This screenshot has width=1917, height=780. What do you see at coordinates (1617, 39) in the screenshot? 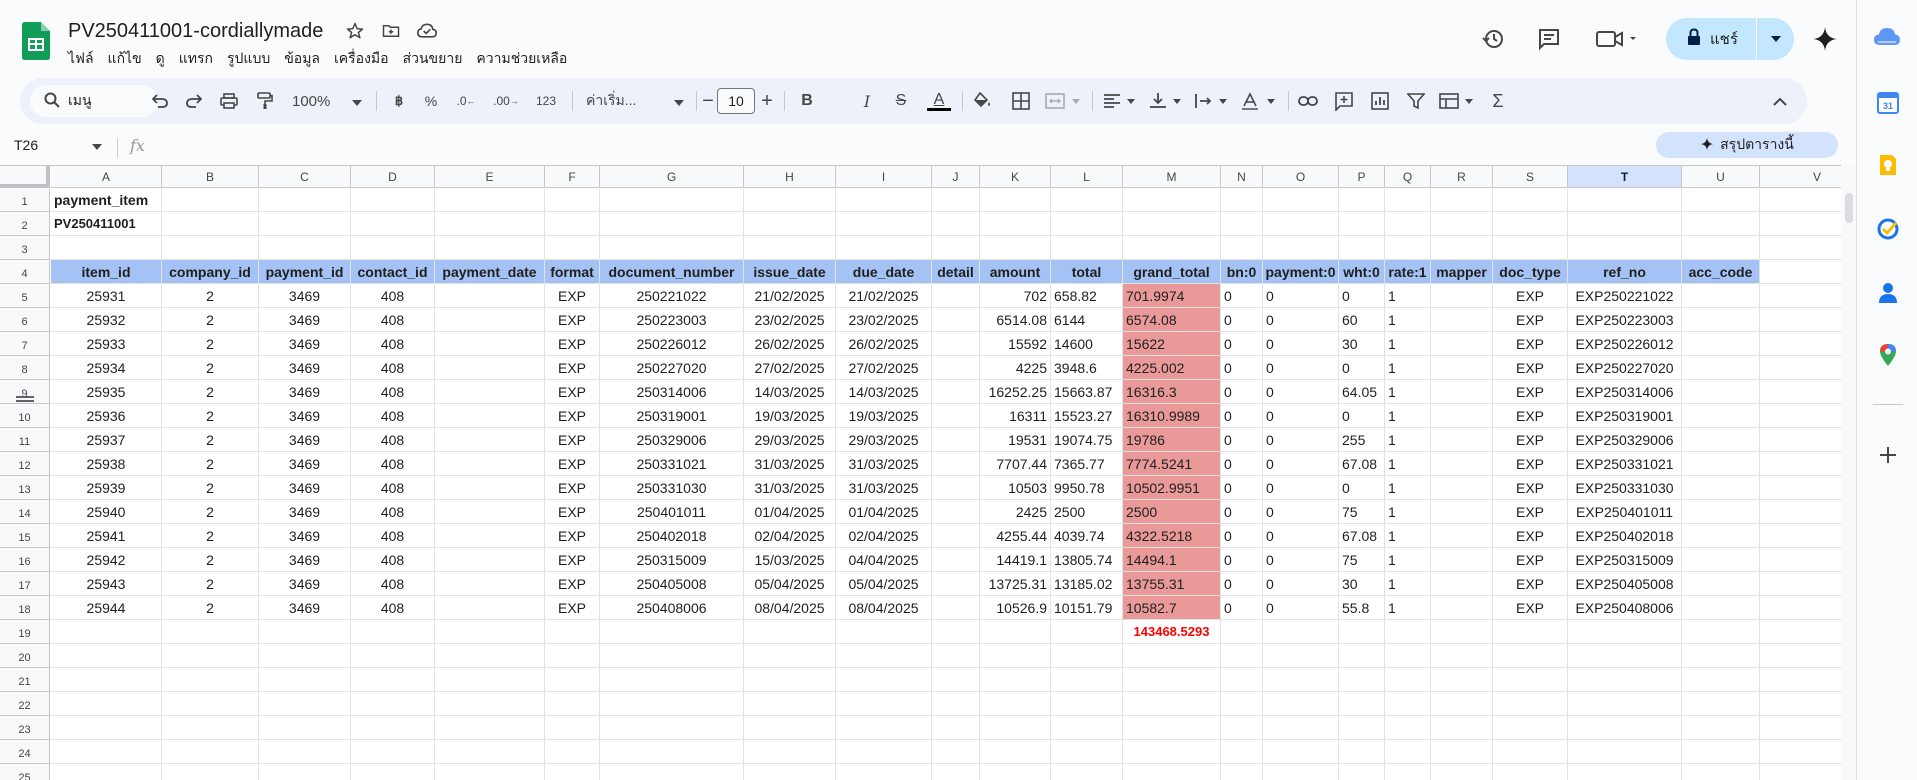
I see `meet-icon` at bounding box center [1617, 39].